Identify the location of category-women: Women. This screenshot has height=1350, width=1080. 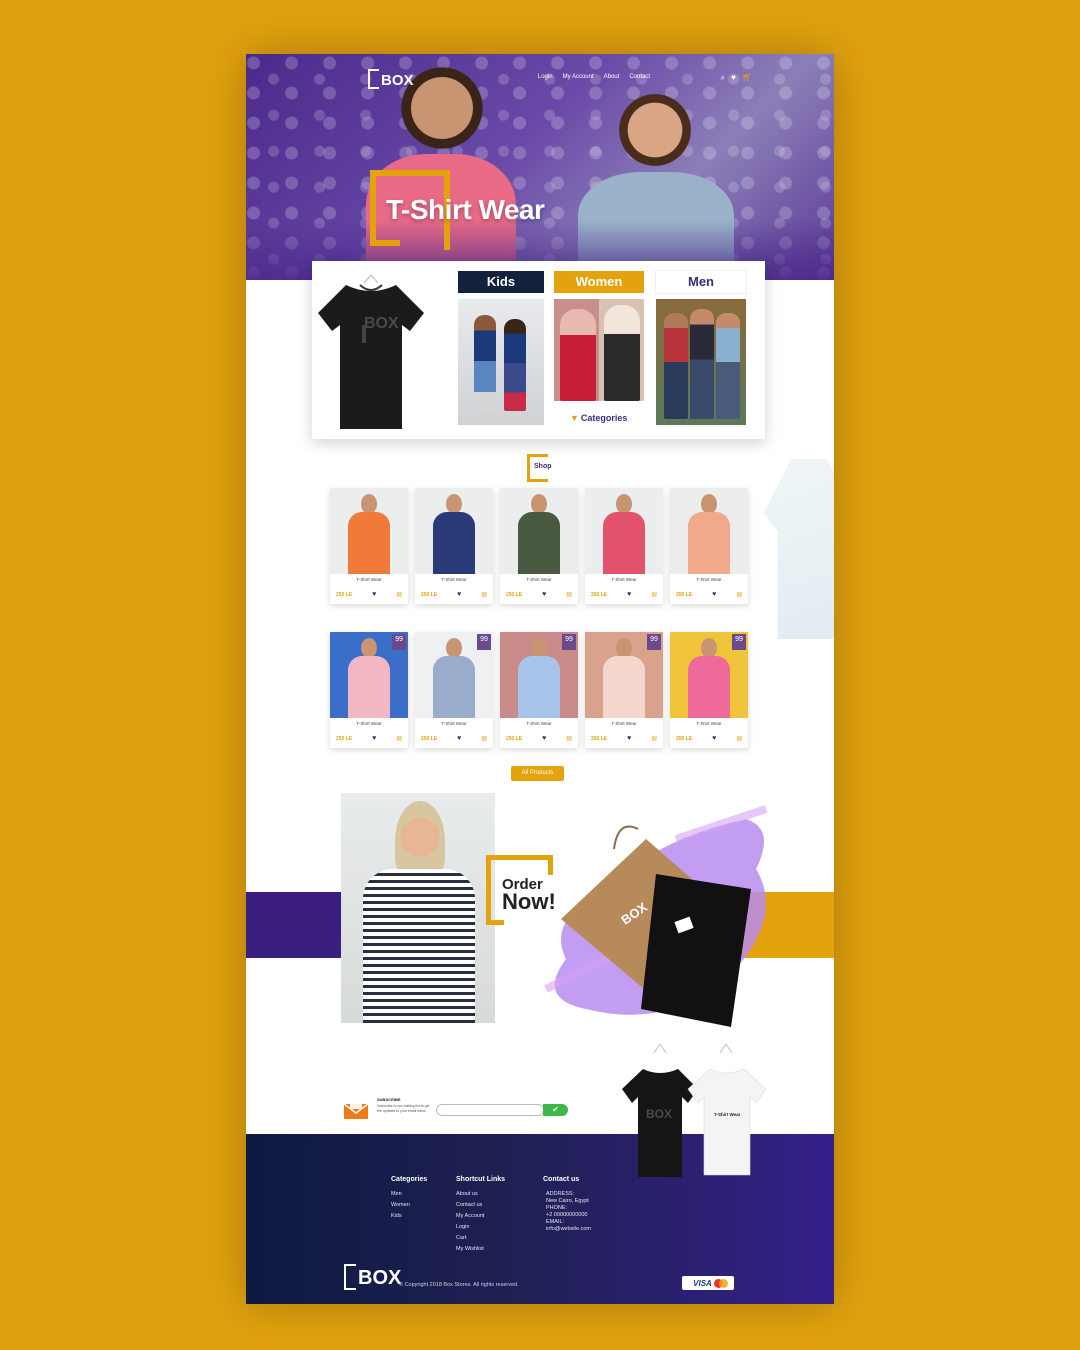
(599, 336).